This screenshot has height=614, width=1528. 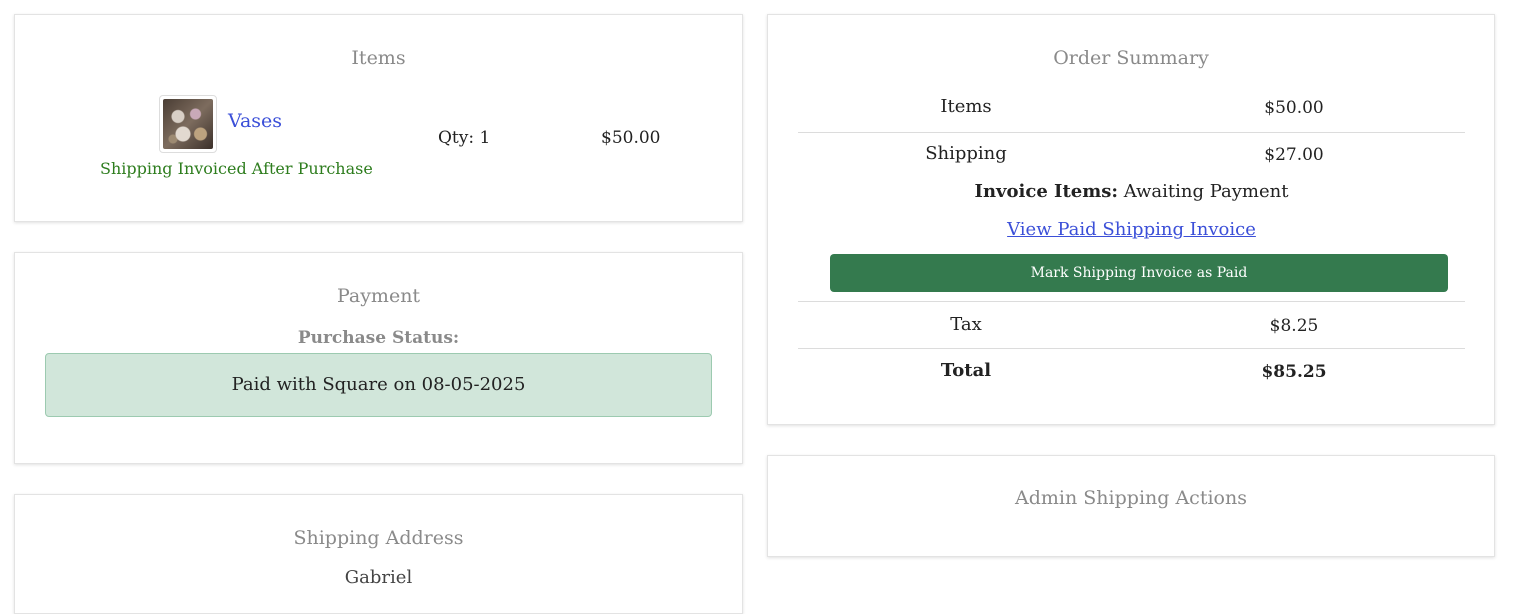 I want to click on summary-row-items: Items $50.00, so click(x=1131, y=109).